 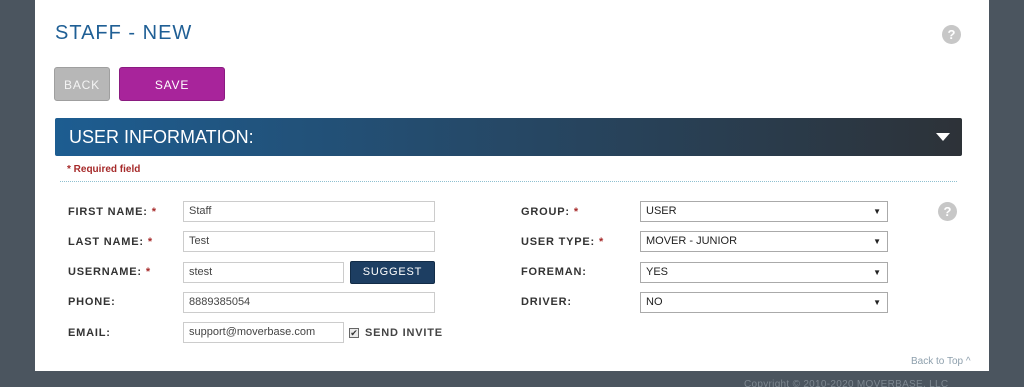 What do you see at coordinates (110, 242) in the screenshot?
I see `last-name-label: LAST NAME: *` at bounding box center [110, 242].